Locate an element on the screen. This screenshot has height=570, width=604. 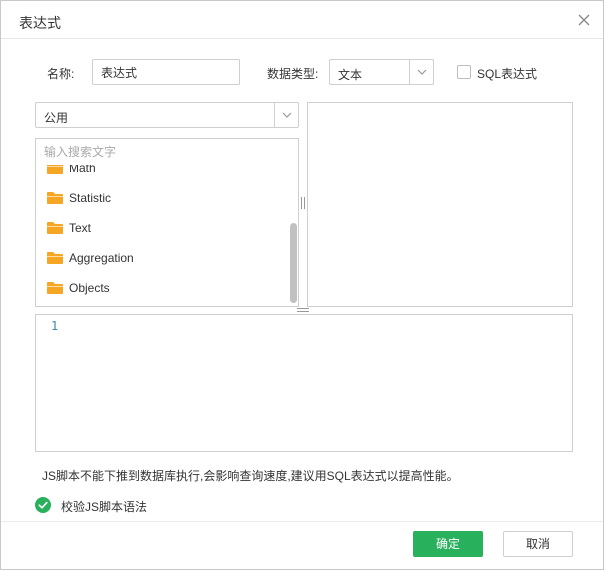
line-number: 1 is located at coordinates (55, 326).